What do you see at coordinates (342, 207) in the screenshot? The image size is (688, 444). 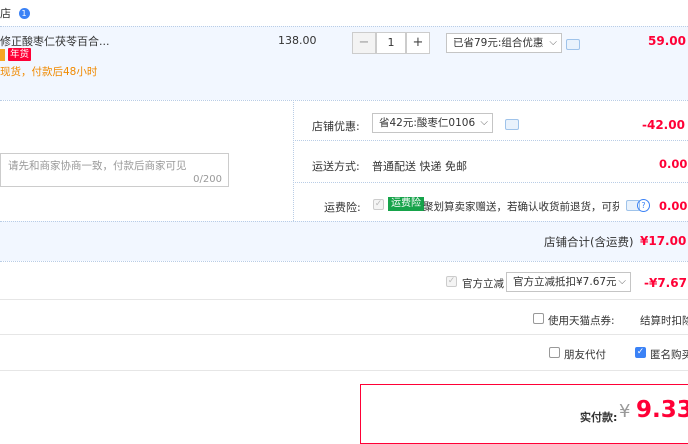 I see `insurance-label: 运费险:` at bounding box center [342, 207].